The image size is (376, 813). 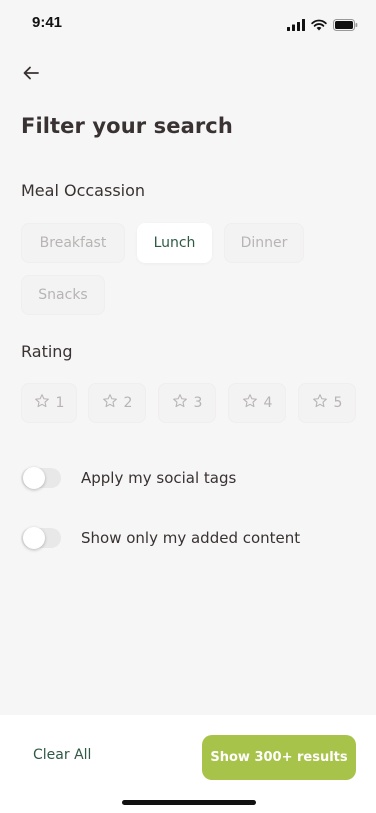 I want to click on added-content-label: Show only my added content, so click(x=191, y=538).